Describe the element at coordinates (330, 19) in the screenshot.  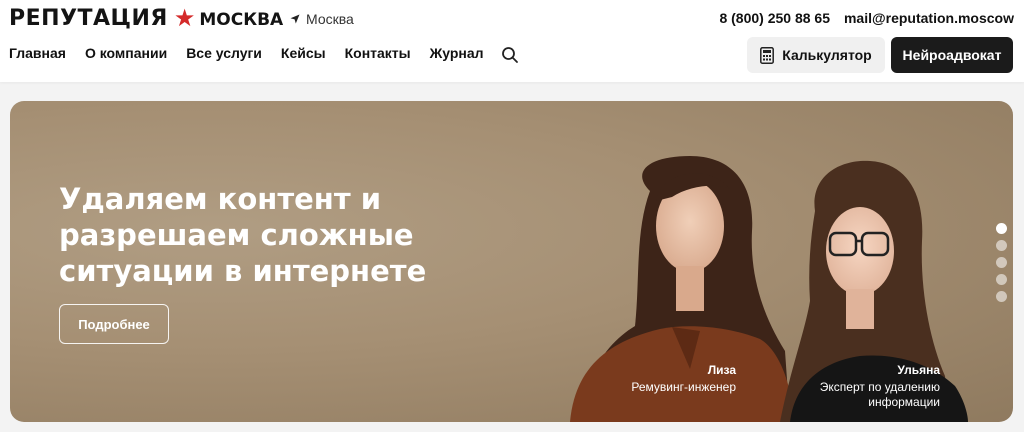
I see `city-label: Москва` at that location.